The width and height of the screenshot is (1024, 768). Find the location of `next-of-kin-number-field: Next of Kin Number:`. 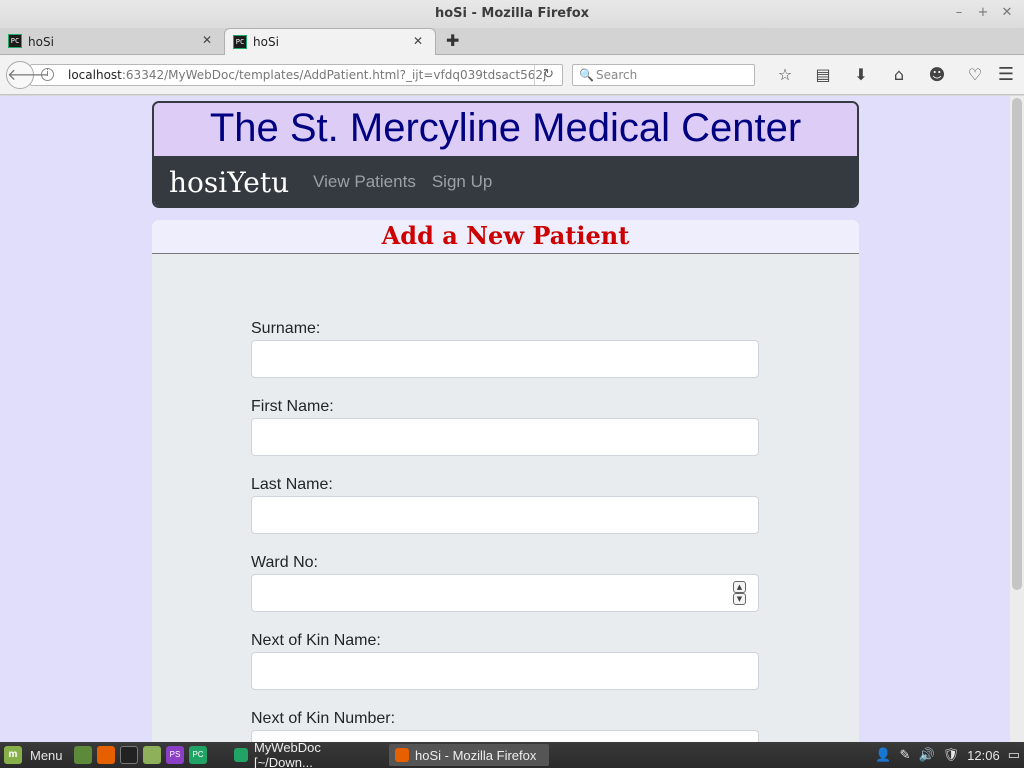

next-of-kin-number-field: Next of Kin Number: is located at coordinates (505, 726).